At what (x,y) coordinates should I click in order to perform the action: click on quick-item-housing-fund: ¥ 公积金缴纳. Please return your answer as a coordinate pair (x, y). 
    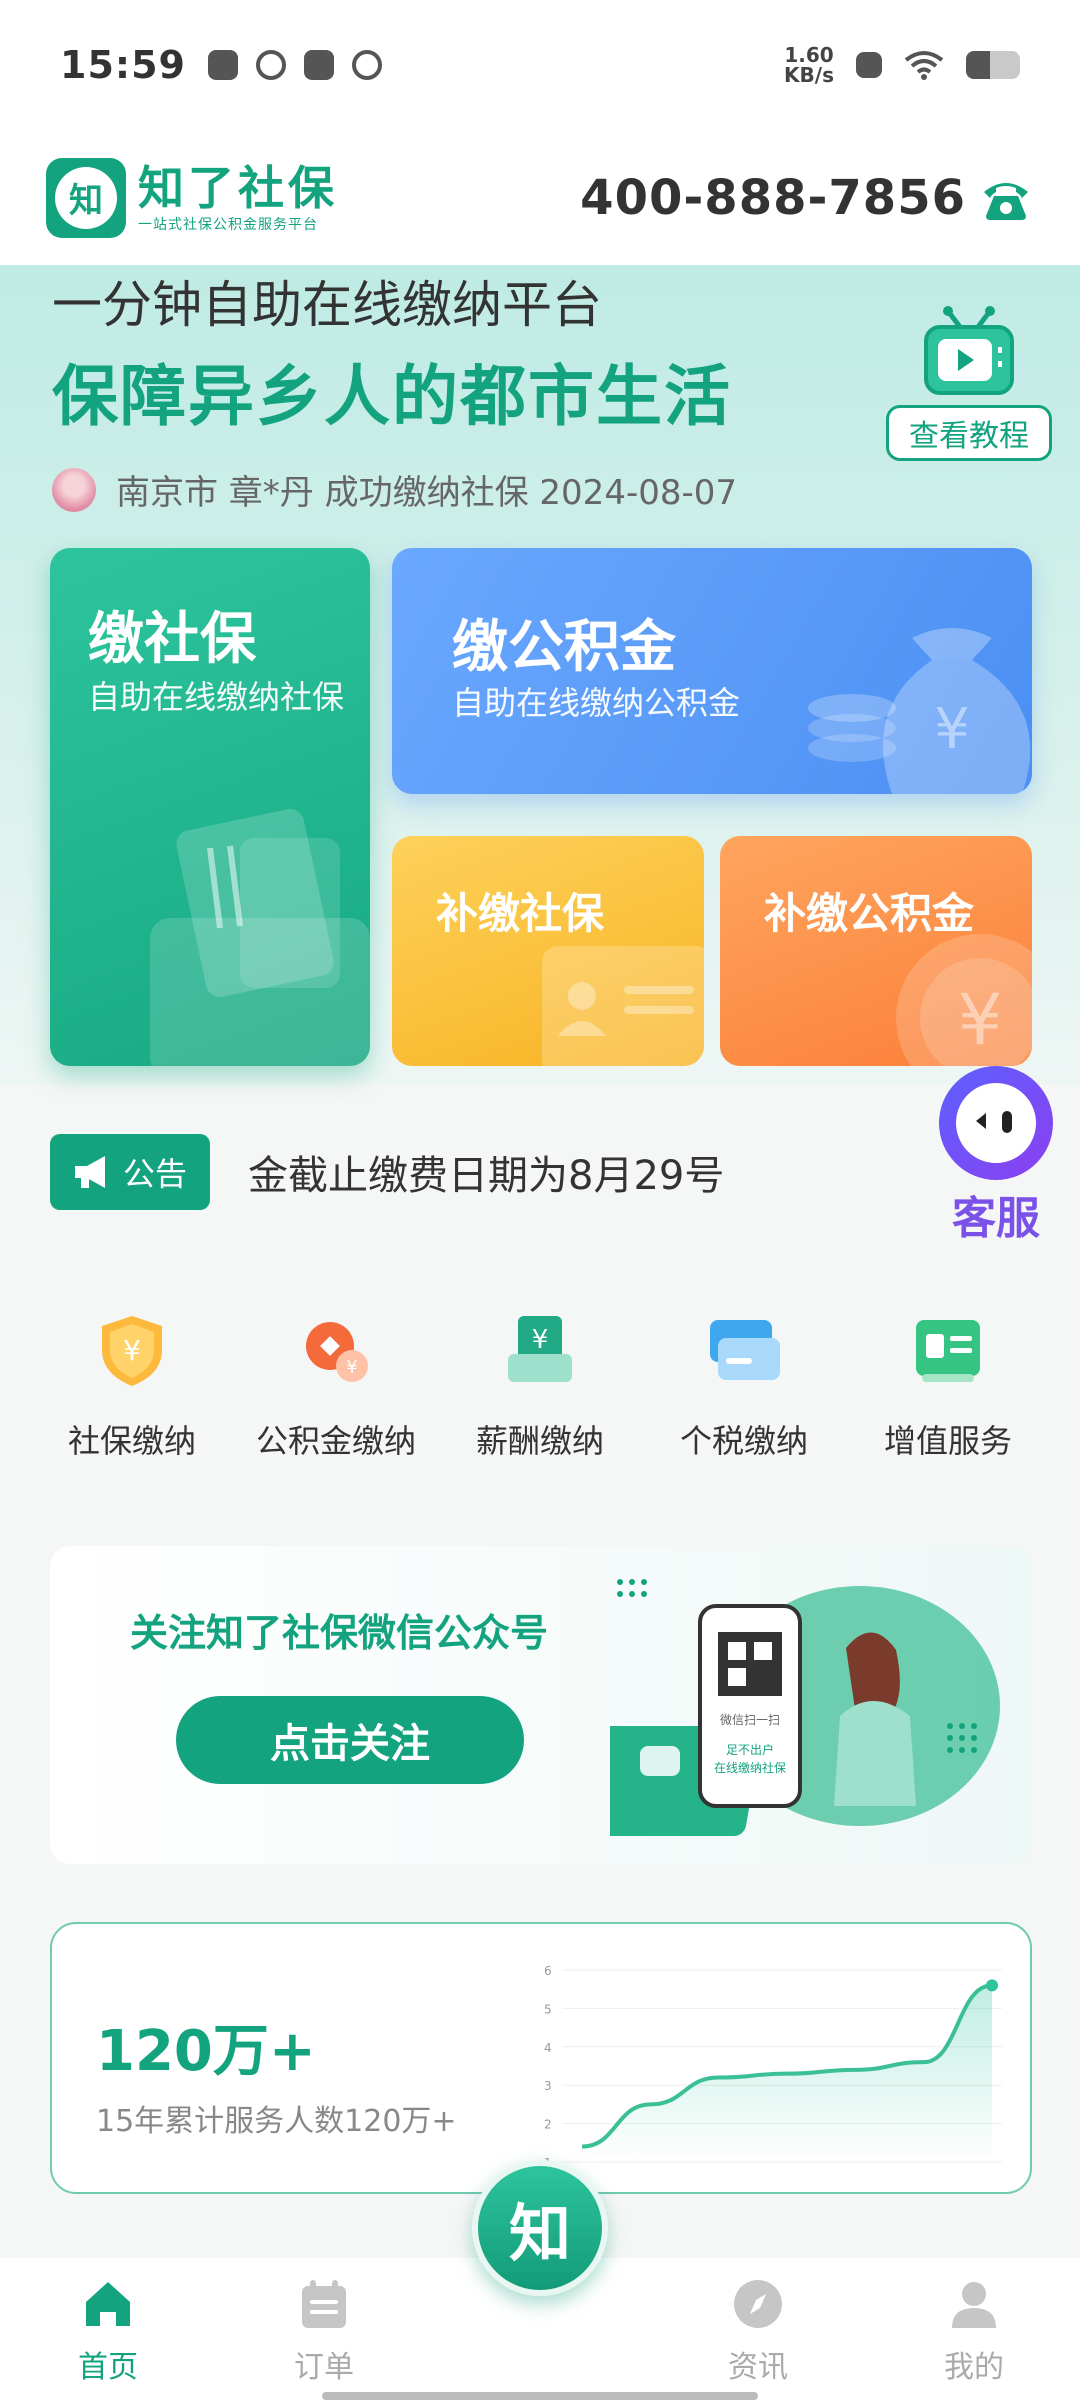
    Looking at the image, I should click on (336, 1386).